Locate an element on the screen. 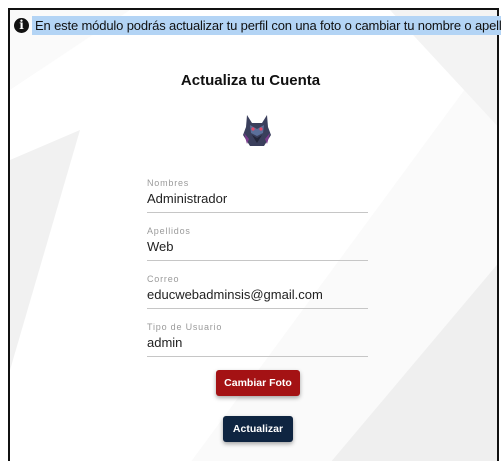  tipo-usuario-value: admin is located at coordinates (164, 342).